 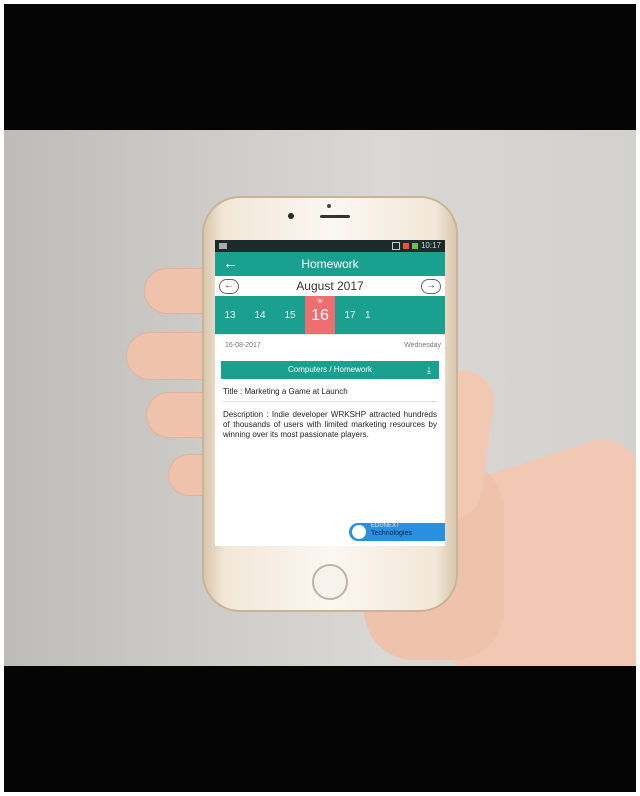 I want to click on status-time: 10:17, so click(x=430, y=245).